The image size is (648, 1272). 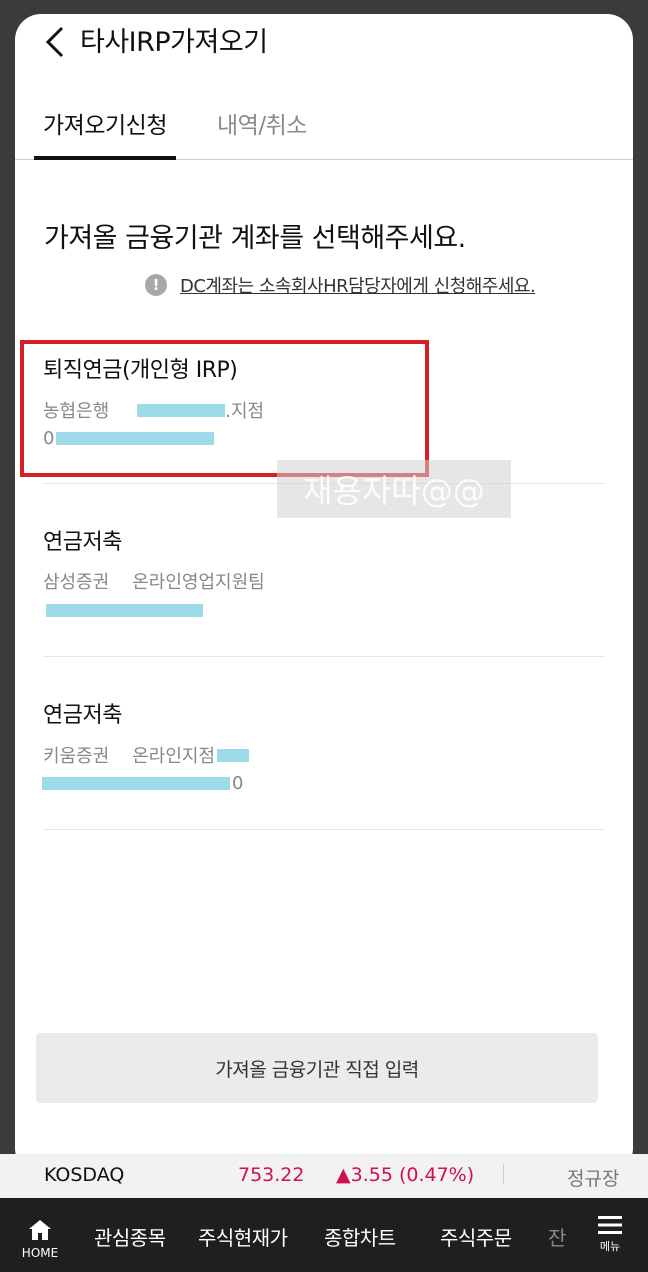 I want to click on menu-button: 메뉴, so click(x=610, y=1241).